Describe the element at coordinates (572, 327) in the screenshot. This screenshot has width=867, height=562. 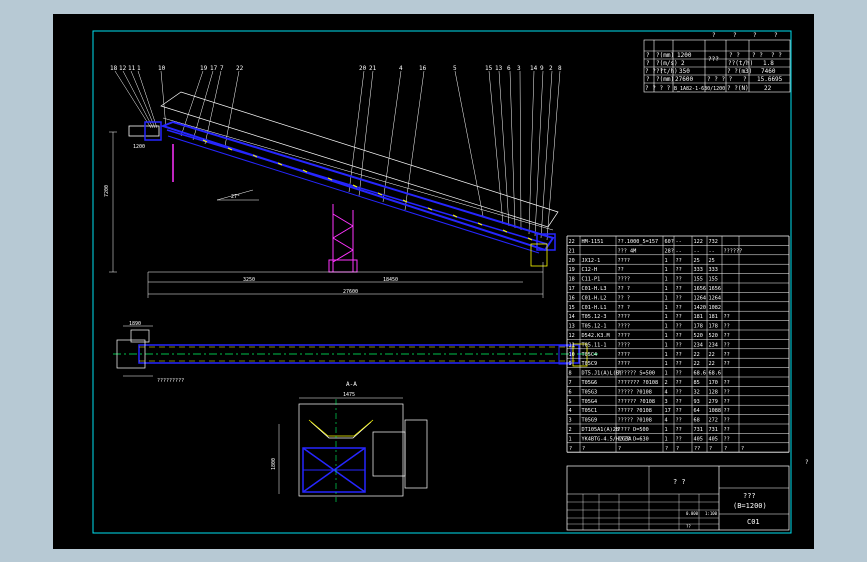
I see `parts-cell-no: 13` at that location.